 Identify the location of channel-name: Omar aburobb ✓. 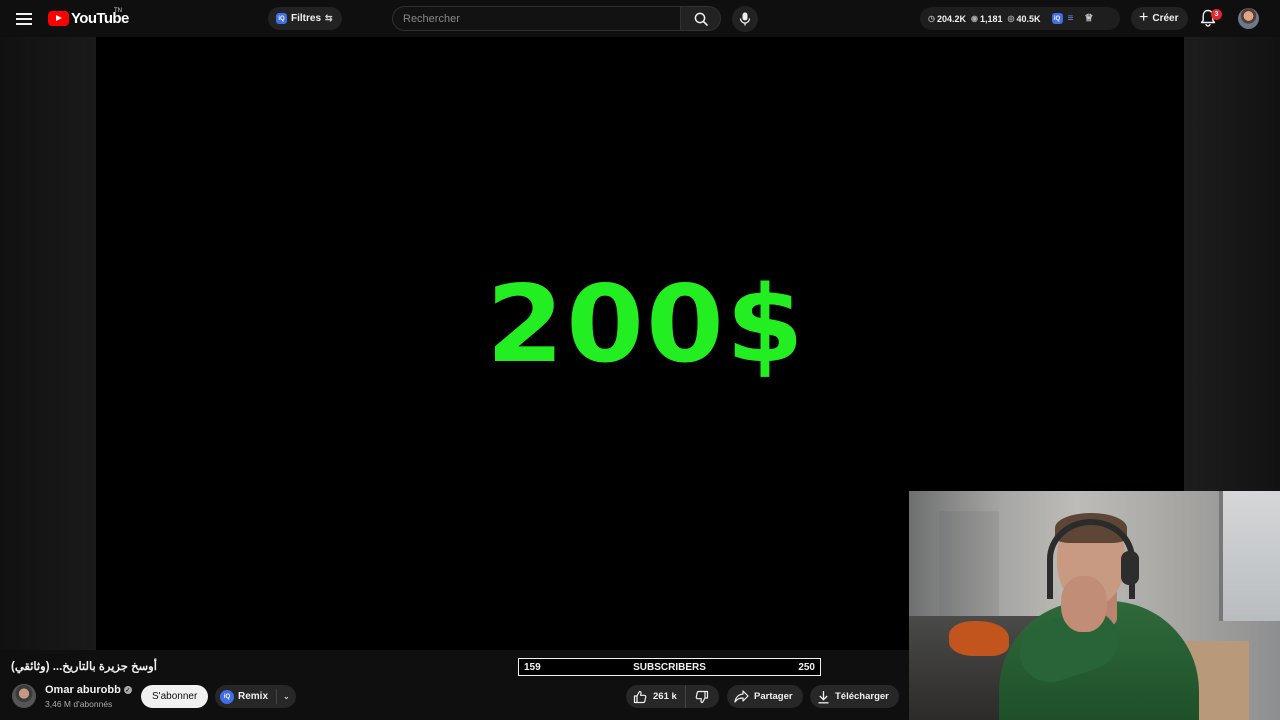
(88, 690).